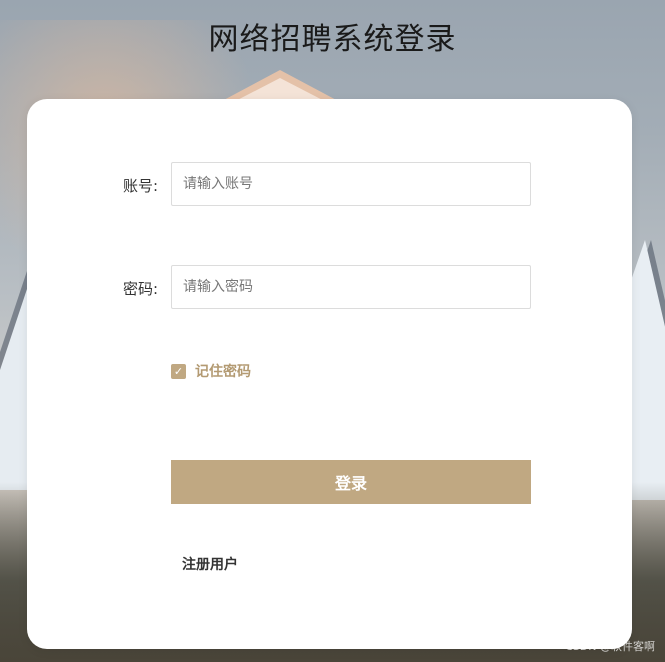 This screenshot has width=665, height=662. Describe the element at coordinates (332, 39) in the screenshot. I see `page-title: 网络招聘系统登录` at that location.